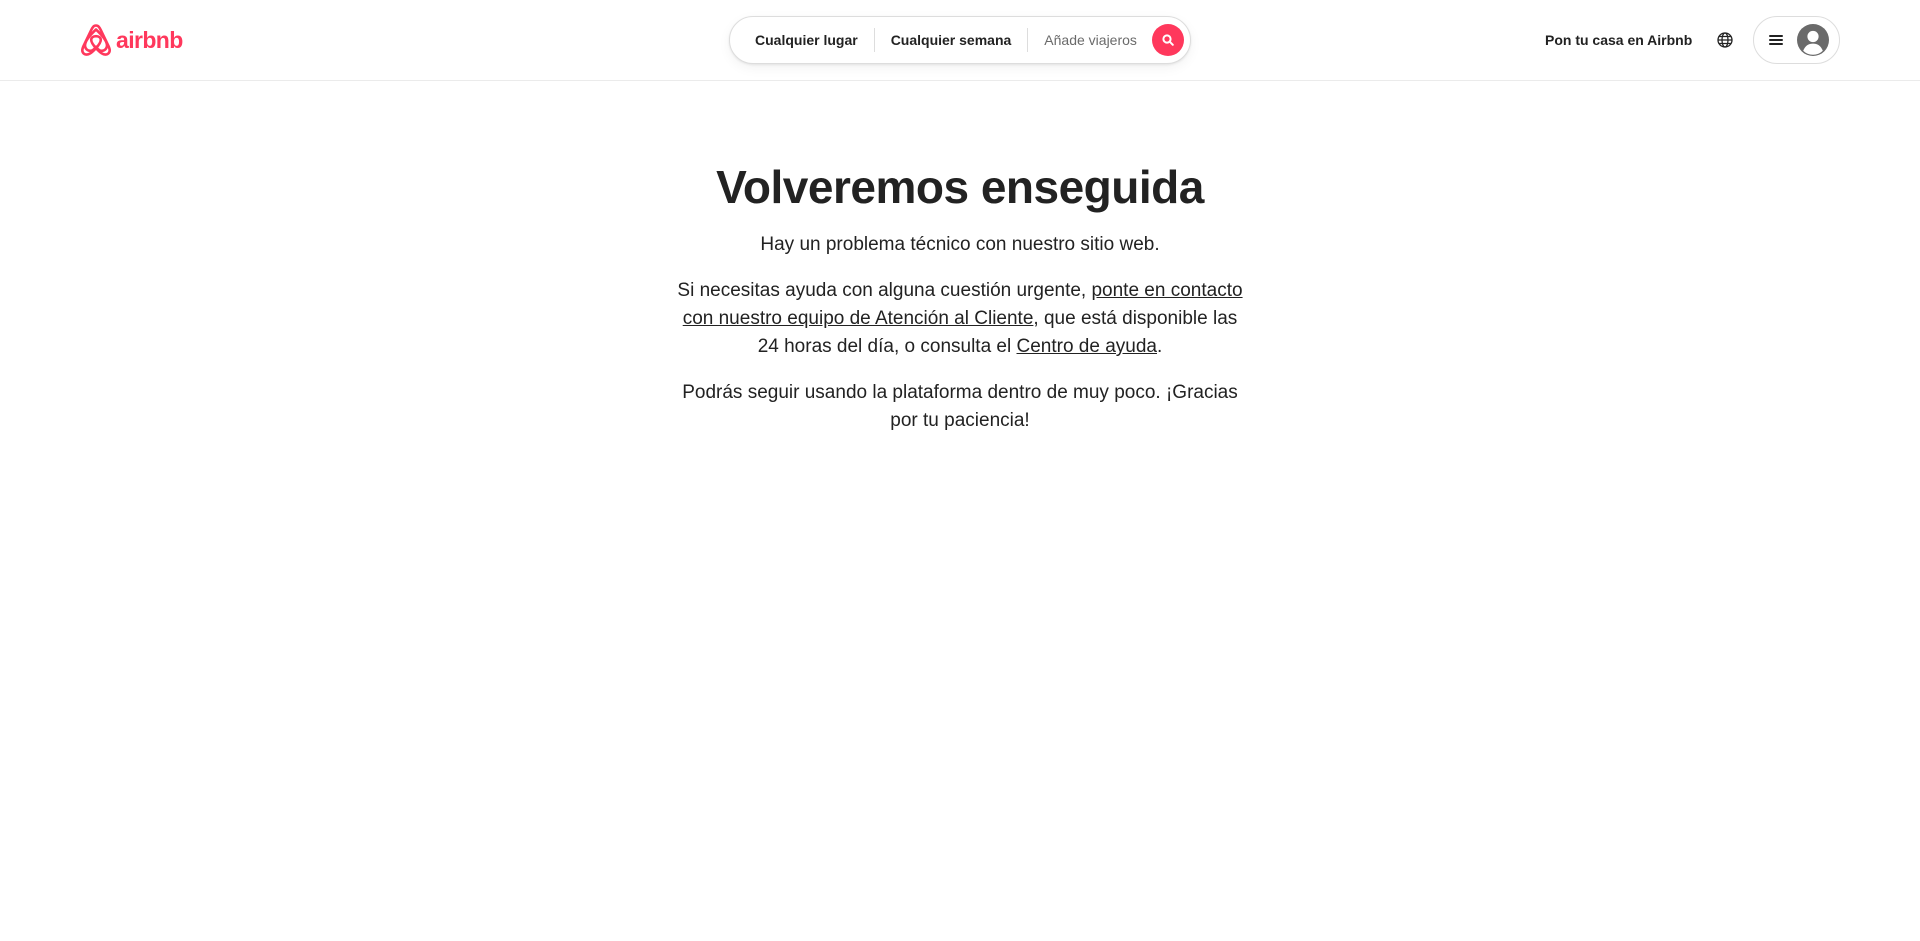 This screenshot has width=1920, height=941. I want to click on globe-icon, so click(1725, 40).